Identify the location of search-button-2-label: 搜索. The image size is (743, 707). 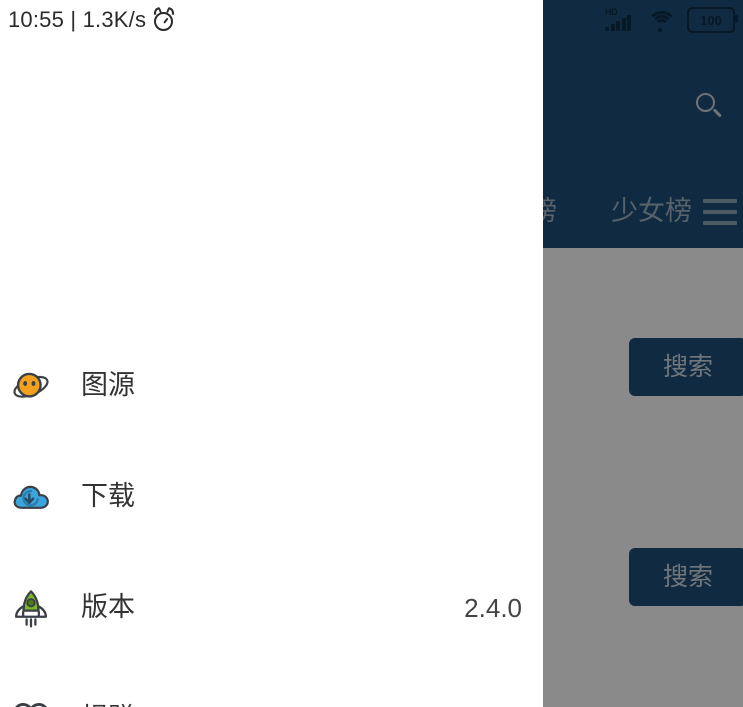
(687, 576).